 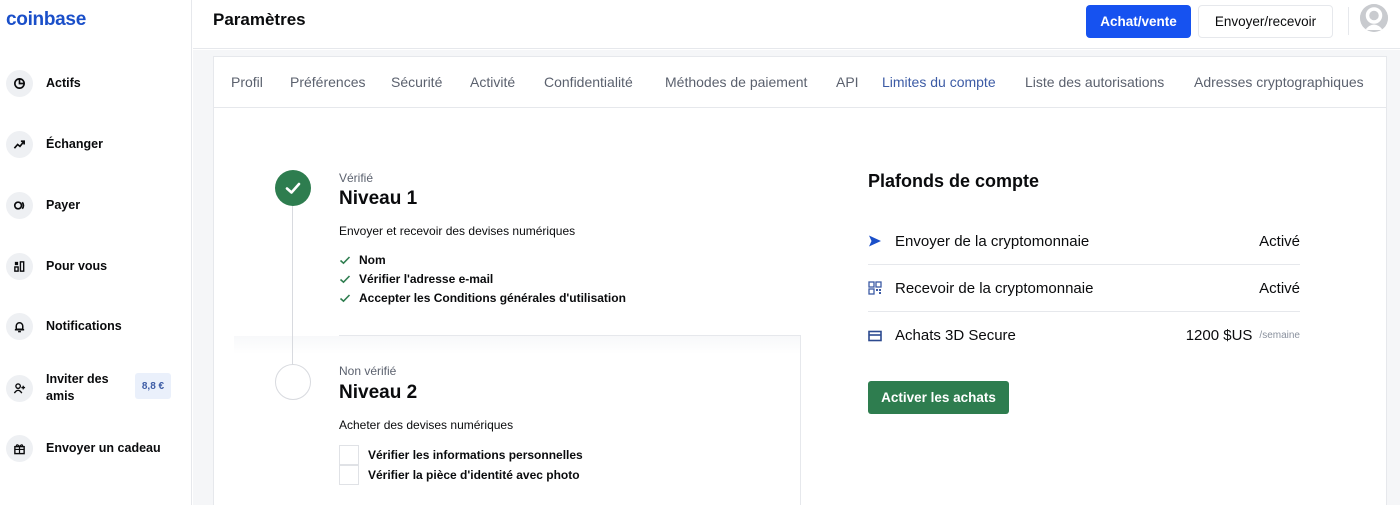 I want to click on sidebar-item-actifs: Actifs, so click(x=96, y=83).